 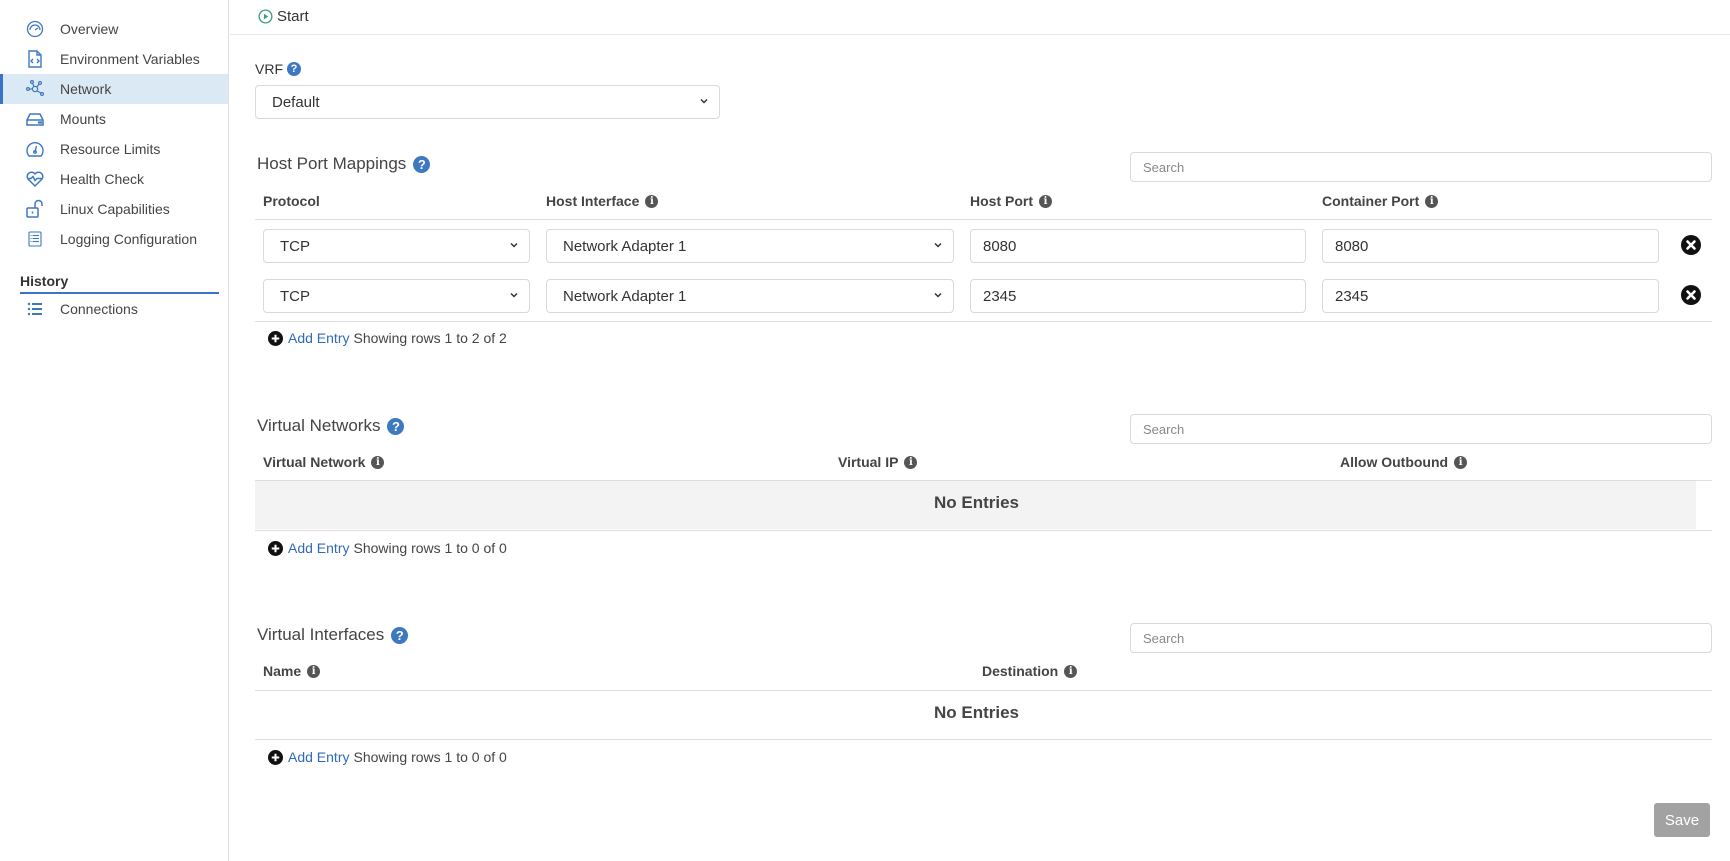 I want to click on column-header-text: Container Port, so click(x=1371, y=201).